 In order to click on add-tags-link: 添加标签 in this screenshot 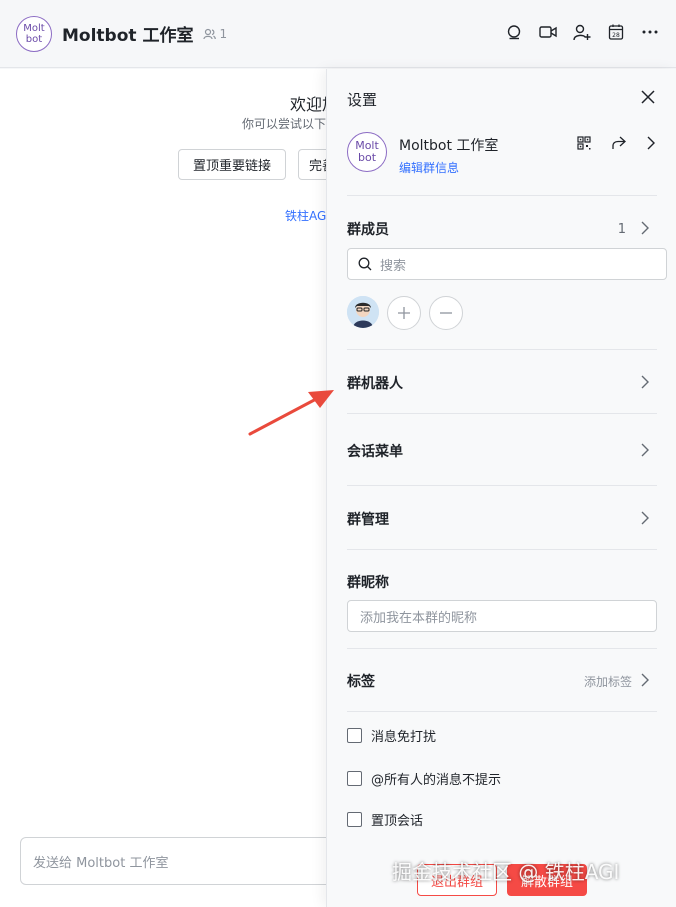, I will do `click(608, 681)`.